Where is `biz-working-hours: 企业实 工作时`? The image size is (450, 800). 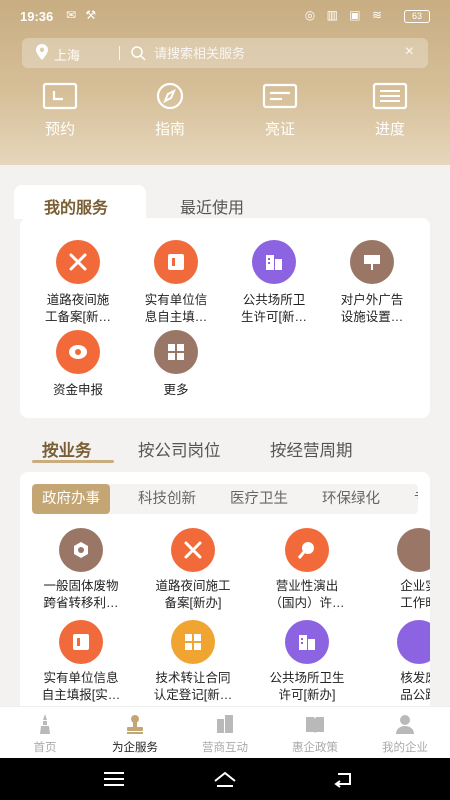
biz-working-hours: 企业实 工作时 is located at coordinates (397, 570).